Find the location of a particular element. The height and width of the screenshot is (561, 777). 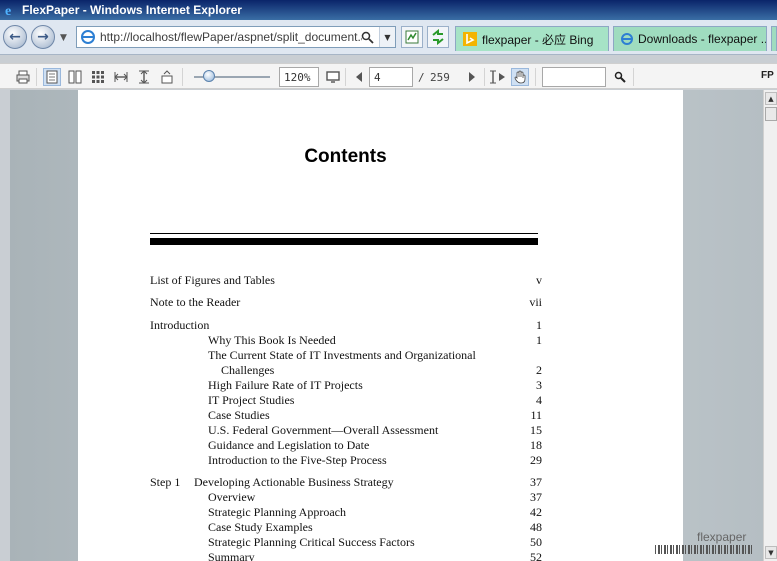

toc-entry: High Failure Rate of IT Projects 3 is located at coordinates (346, 385).